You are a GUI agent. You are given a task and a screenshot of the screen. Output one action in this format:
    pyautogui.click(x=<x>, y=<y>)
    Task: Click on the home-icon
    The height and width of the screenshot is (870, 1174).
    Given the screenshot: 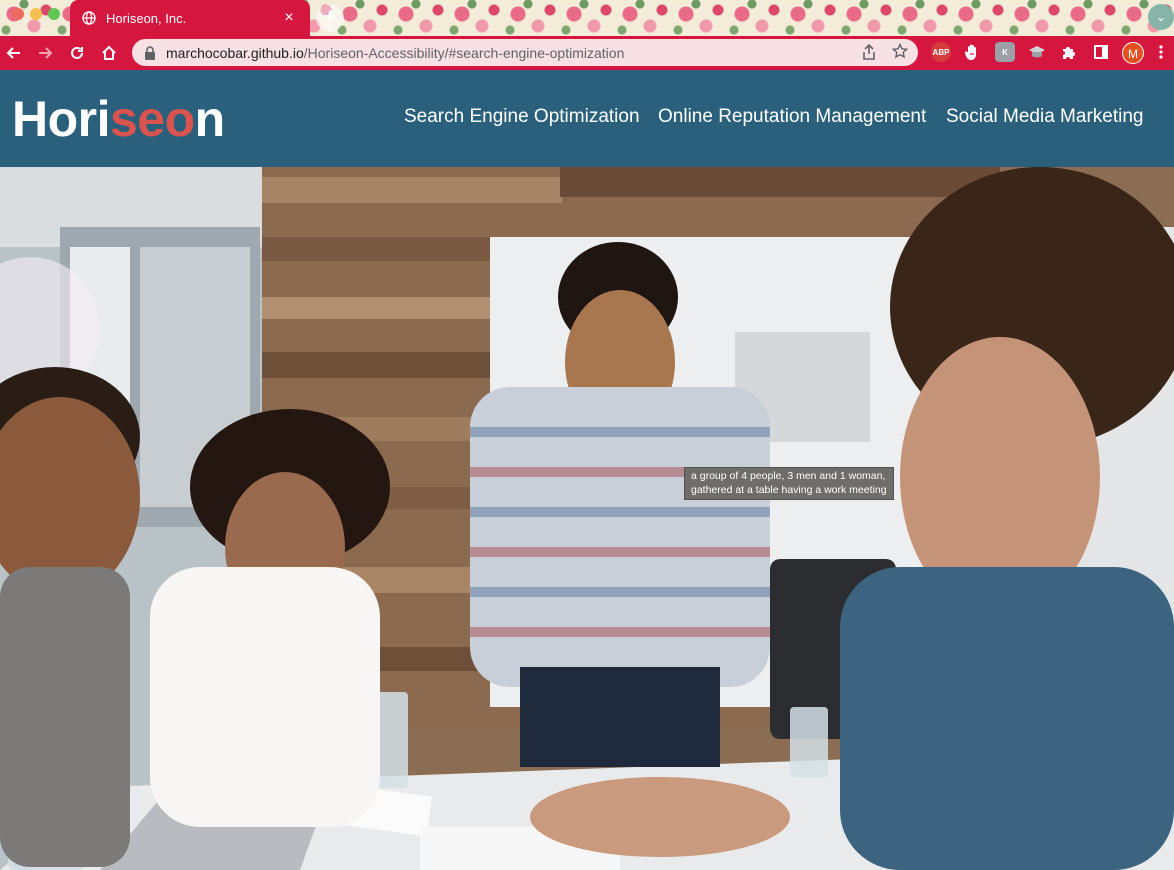 What is the action you would take?
    pyautogui.click(x=109, y=53)
    